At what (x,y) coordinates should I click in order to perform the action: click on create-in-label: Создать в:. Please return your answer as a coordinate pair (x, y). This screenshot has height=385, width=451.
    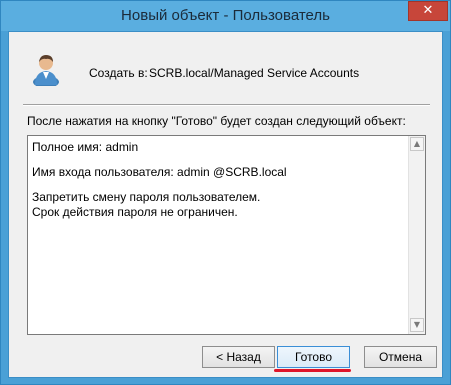
    Looking at the image, I should click on (118, 73).